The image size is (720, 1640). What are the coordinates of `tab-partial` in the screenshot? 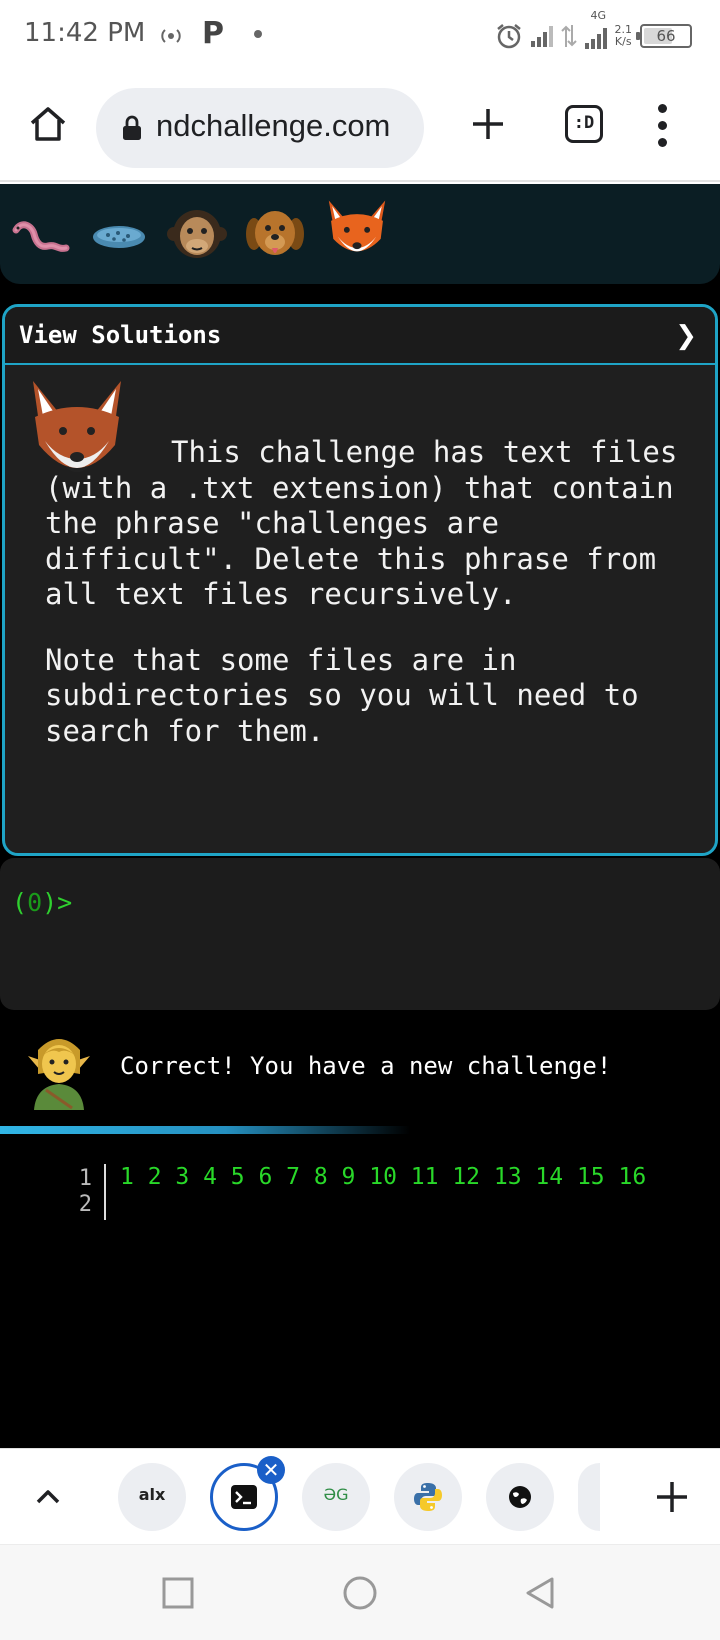 It's located at (589, 1497).